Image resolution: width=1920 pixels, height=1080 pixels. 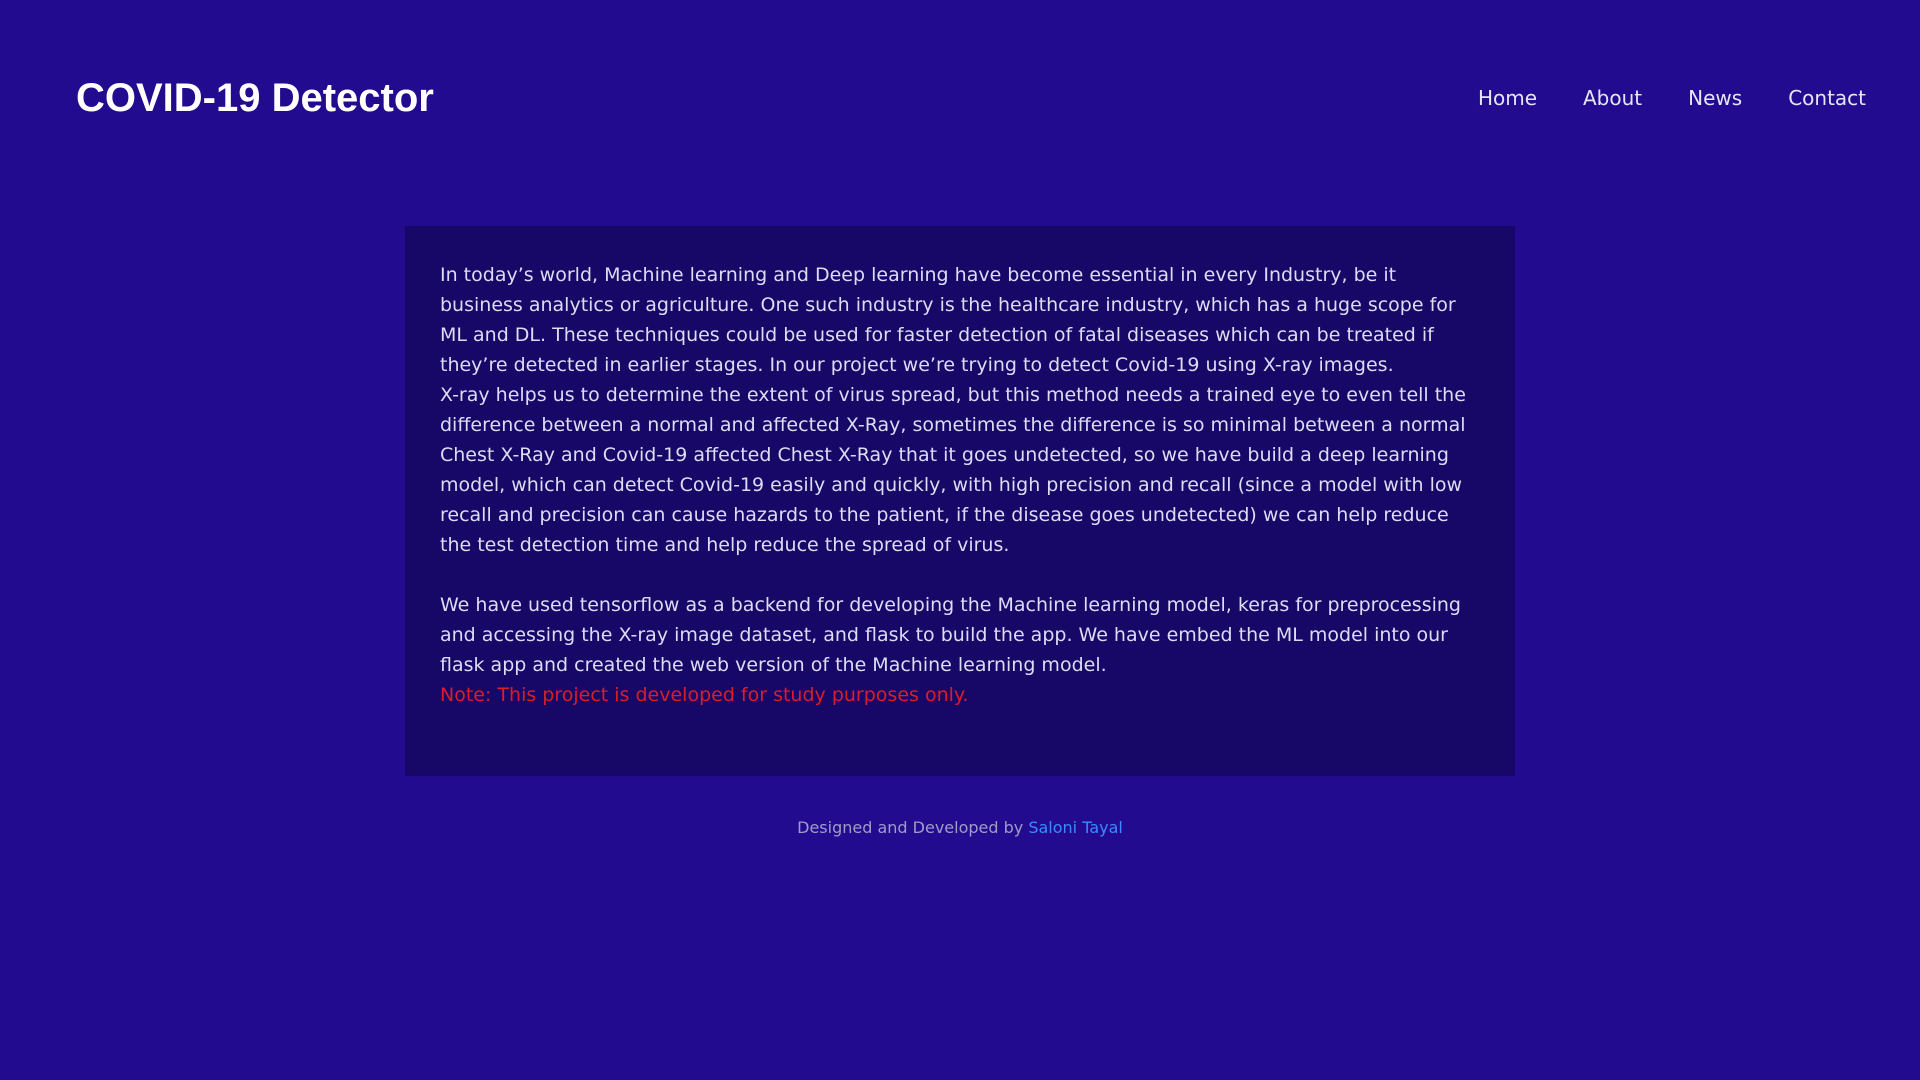 I want to click on nav-home: Home, so click(x=1507, y=98).